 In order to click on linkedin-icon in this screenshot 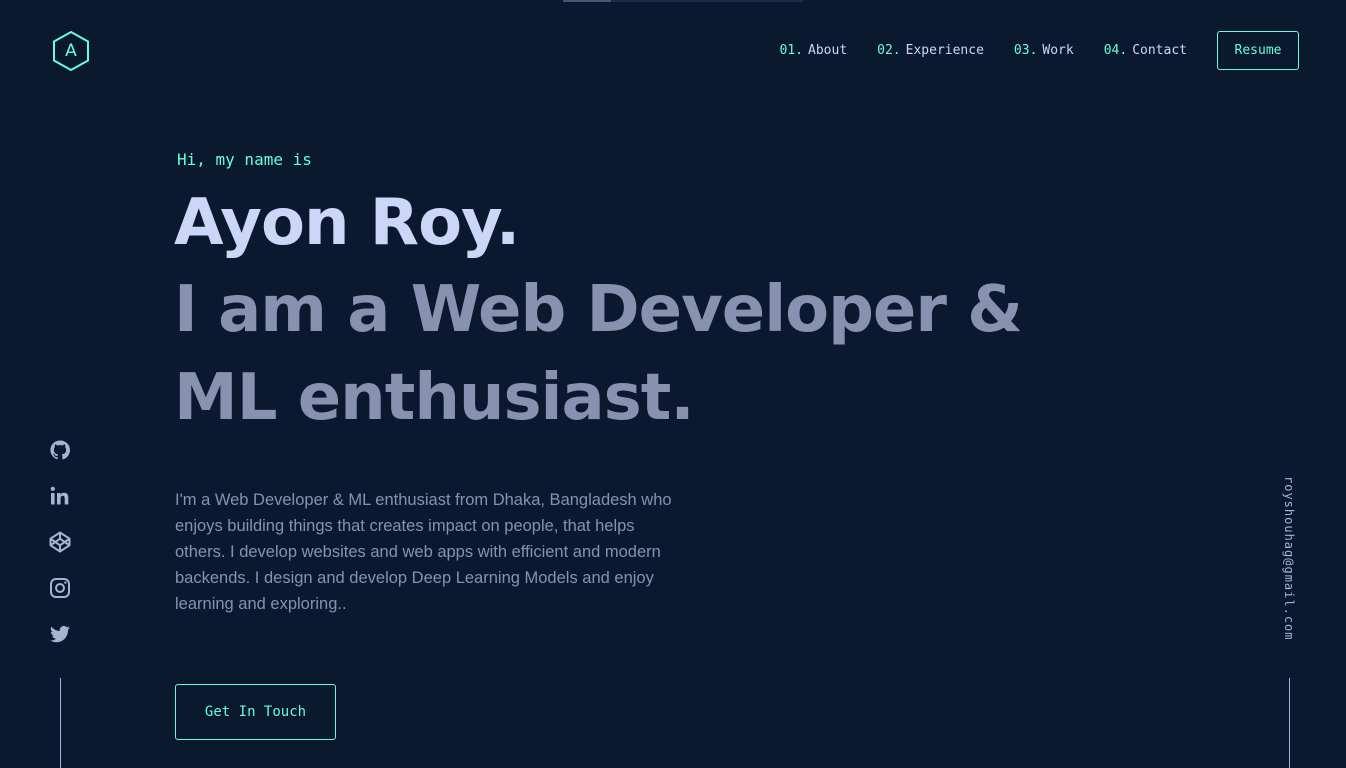, I will do `click(60, 496)`.